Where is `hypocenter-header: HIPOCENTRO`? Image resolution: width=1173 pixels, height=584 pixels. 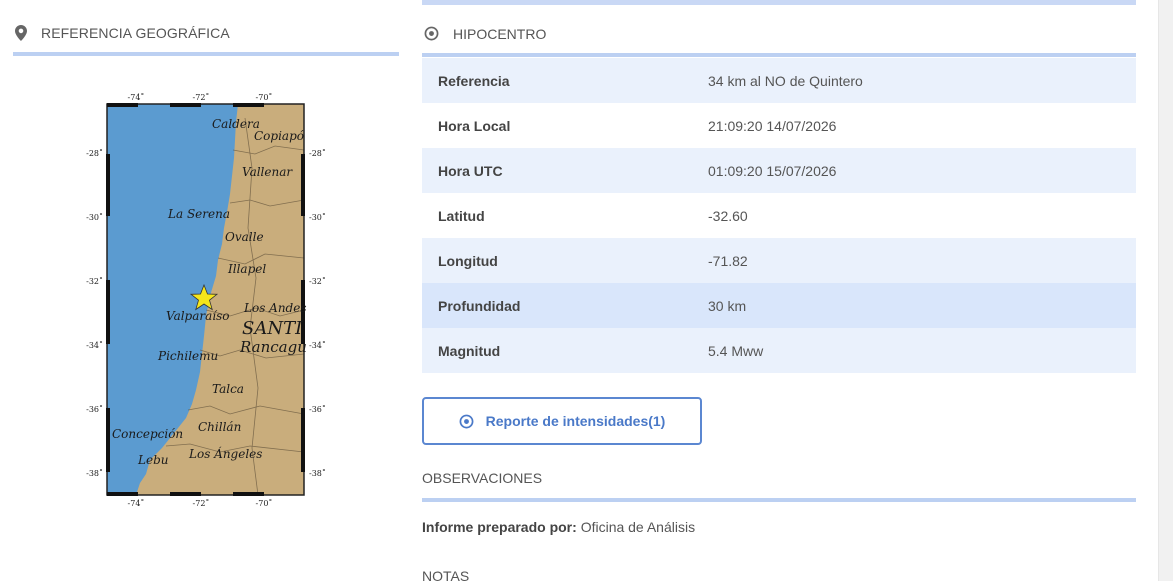 hypocenter-header: HIPOCENTRO is located at coordinates (779, 35).